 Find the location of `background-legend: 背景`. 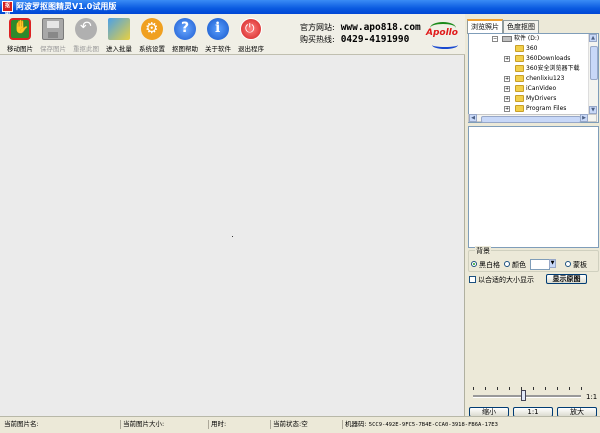

background-legend: 背景 is located at coordinates (483, 251).